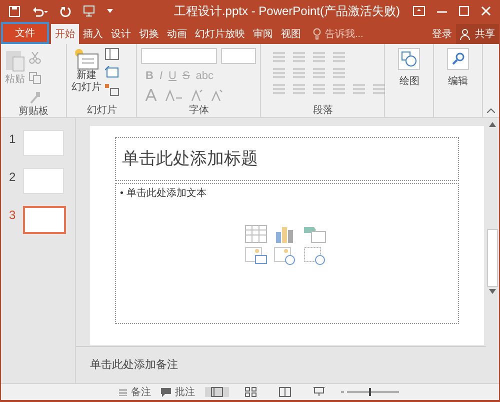 This screenshot has height=402, width=500. What do you see at coordinates (102, 110) in the screenshot?
I see `group-label: 幻灯片` at bounding box center [102, 110].